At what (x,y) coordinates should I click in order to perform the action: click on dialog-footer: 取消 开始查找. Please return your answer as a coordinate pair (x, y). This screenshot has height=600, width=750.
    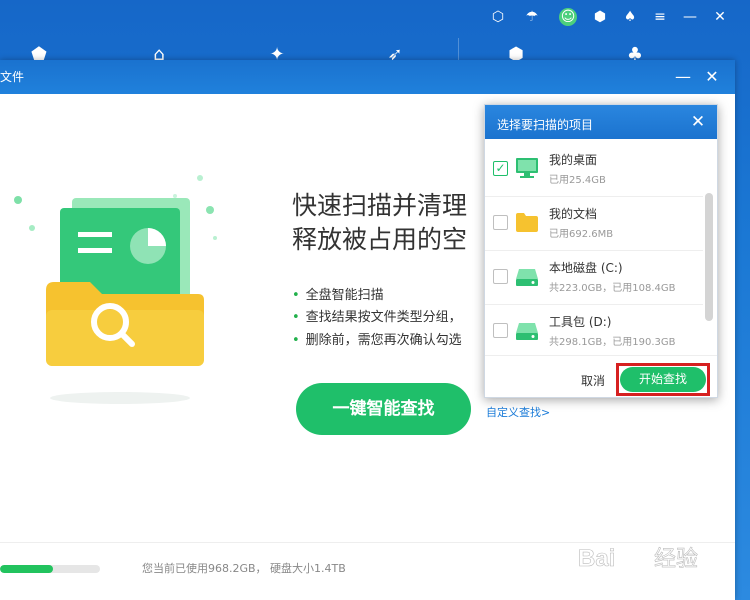
    Looking at the image, I should click on (601, 376).